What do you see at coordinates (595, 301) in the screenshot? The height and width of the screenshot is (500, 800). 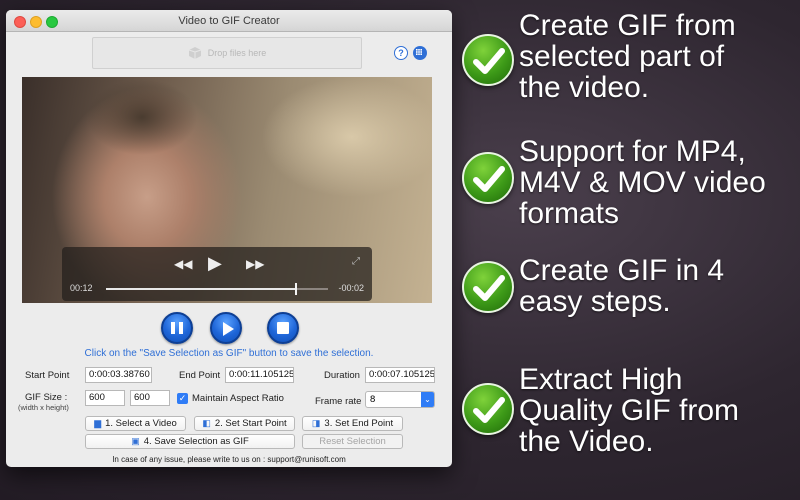 I see `feature-3-line-2: easy steps.` at bounding box center [595, 301].